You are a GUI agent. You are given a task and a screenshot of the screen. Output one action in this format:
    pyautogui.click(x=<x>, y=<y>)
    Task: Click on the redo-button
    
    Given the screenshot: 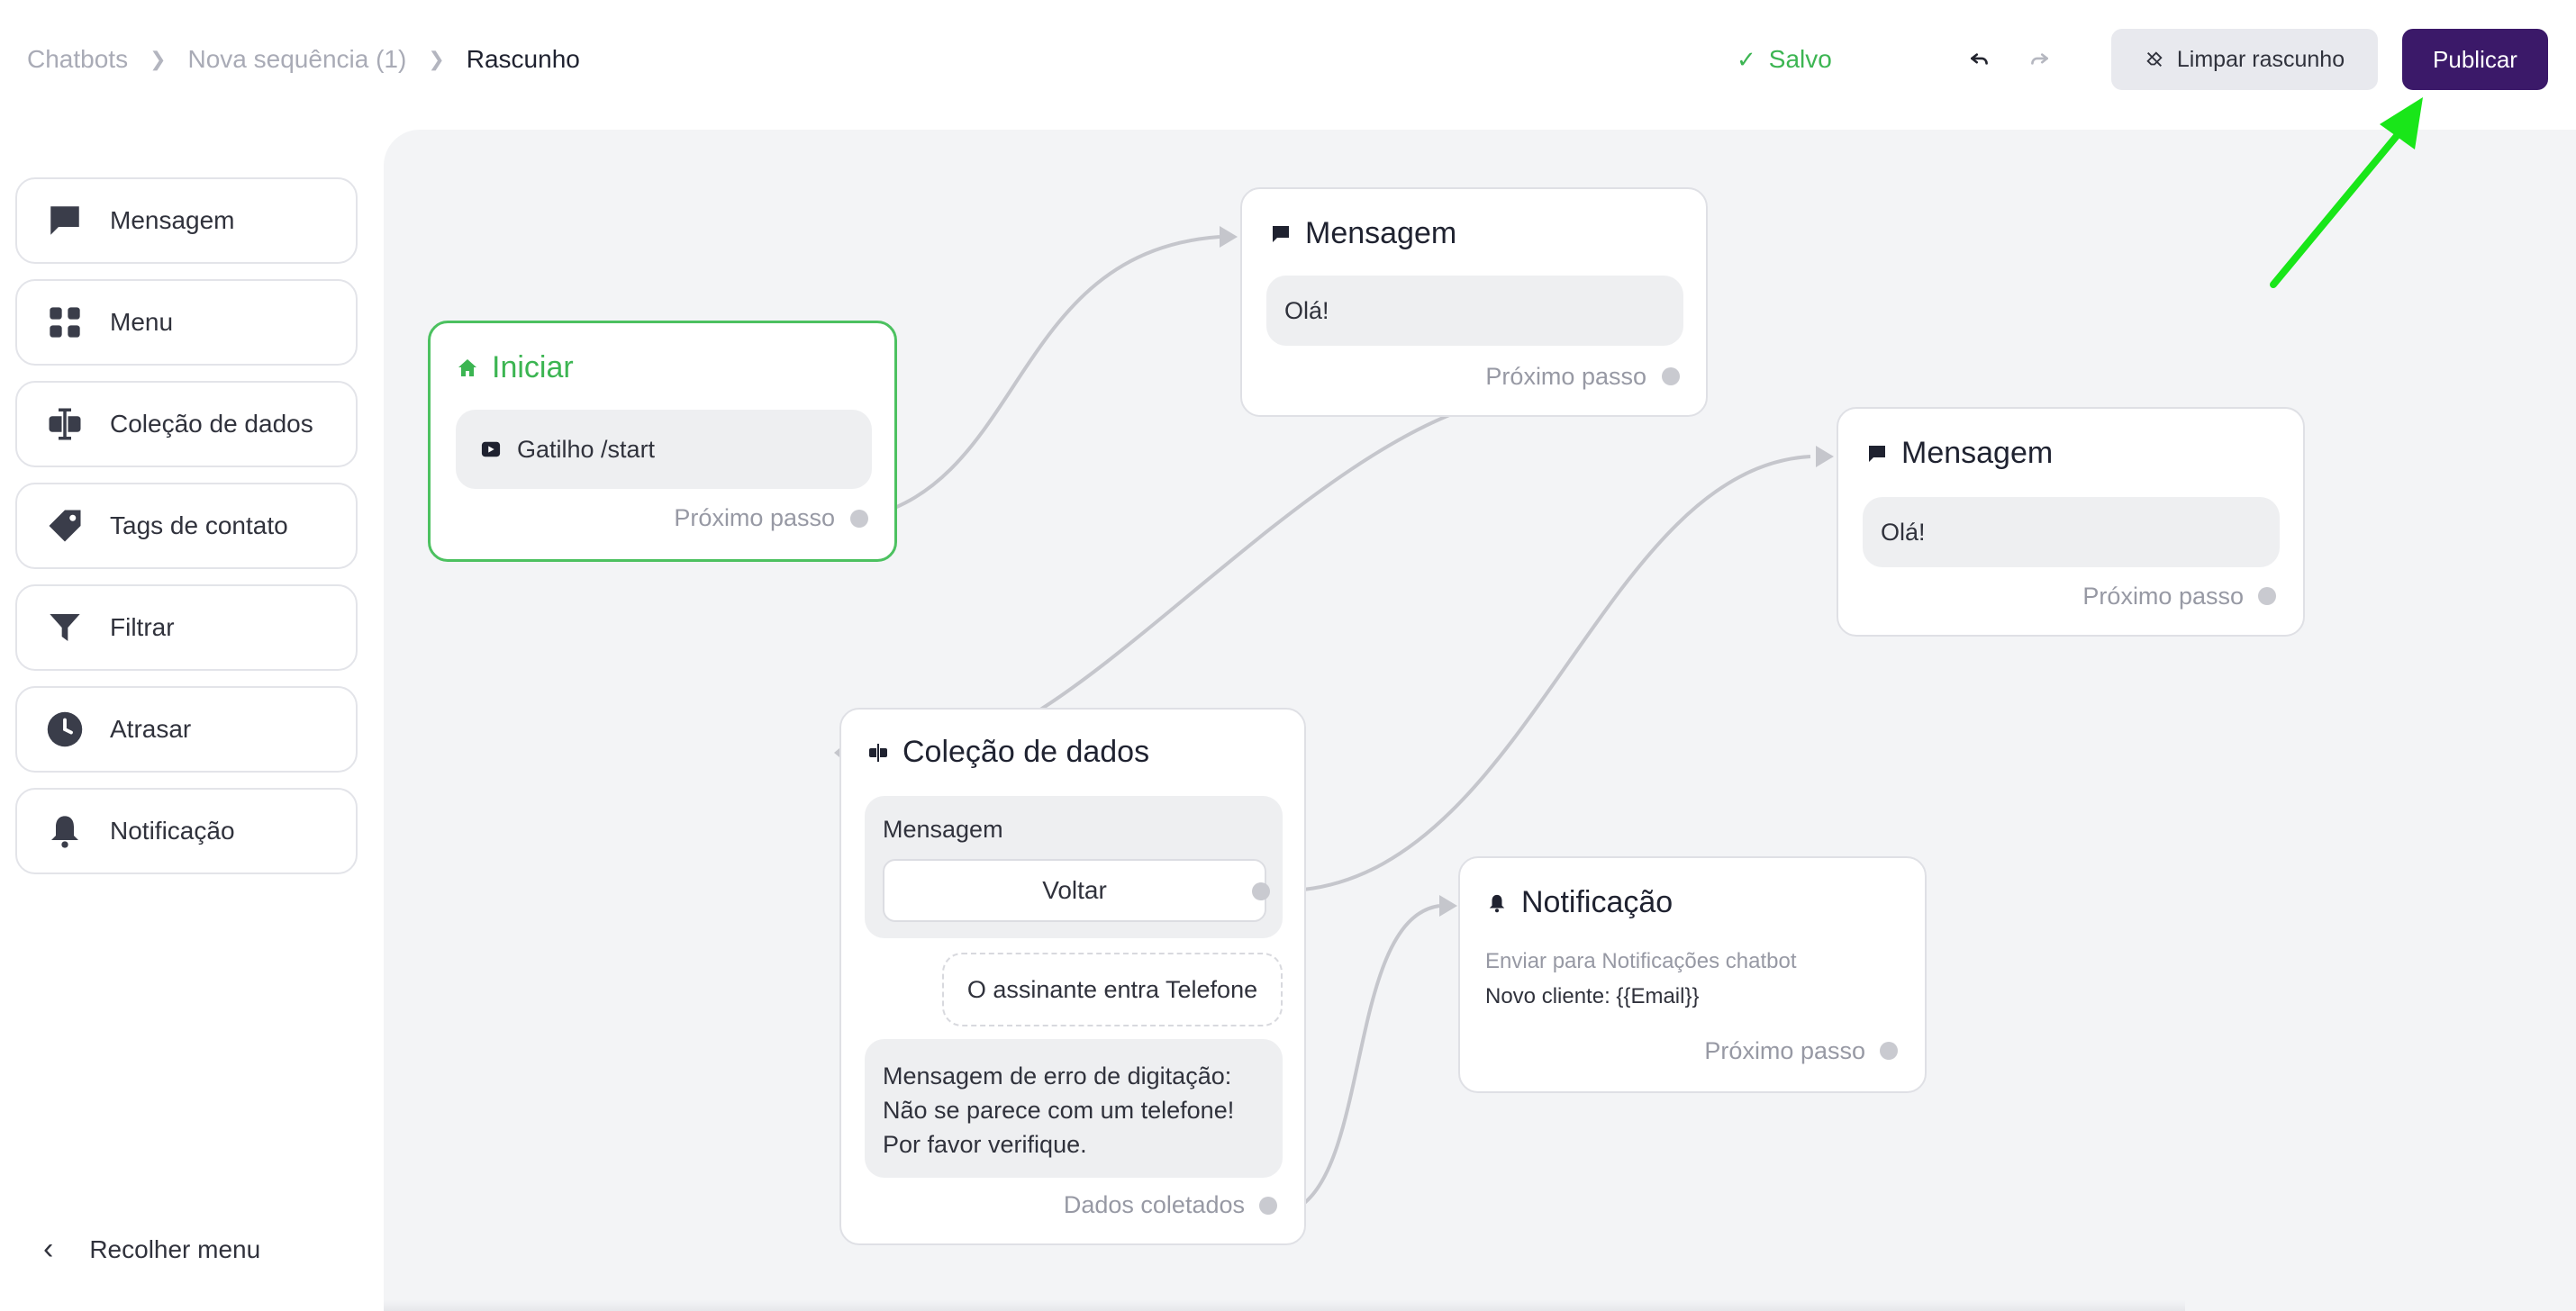 What is the action you would take?
    pyautogui.click(x=2039, y=59)
    